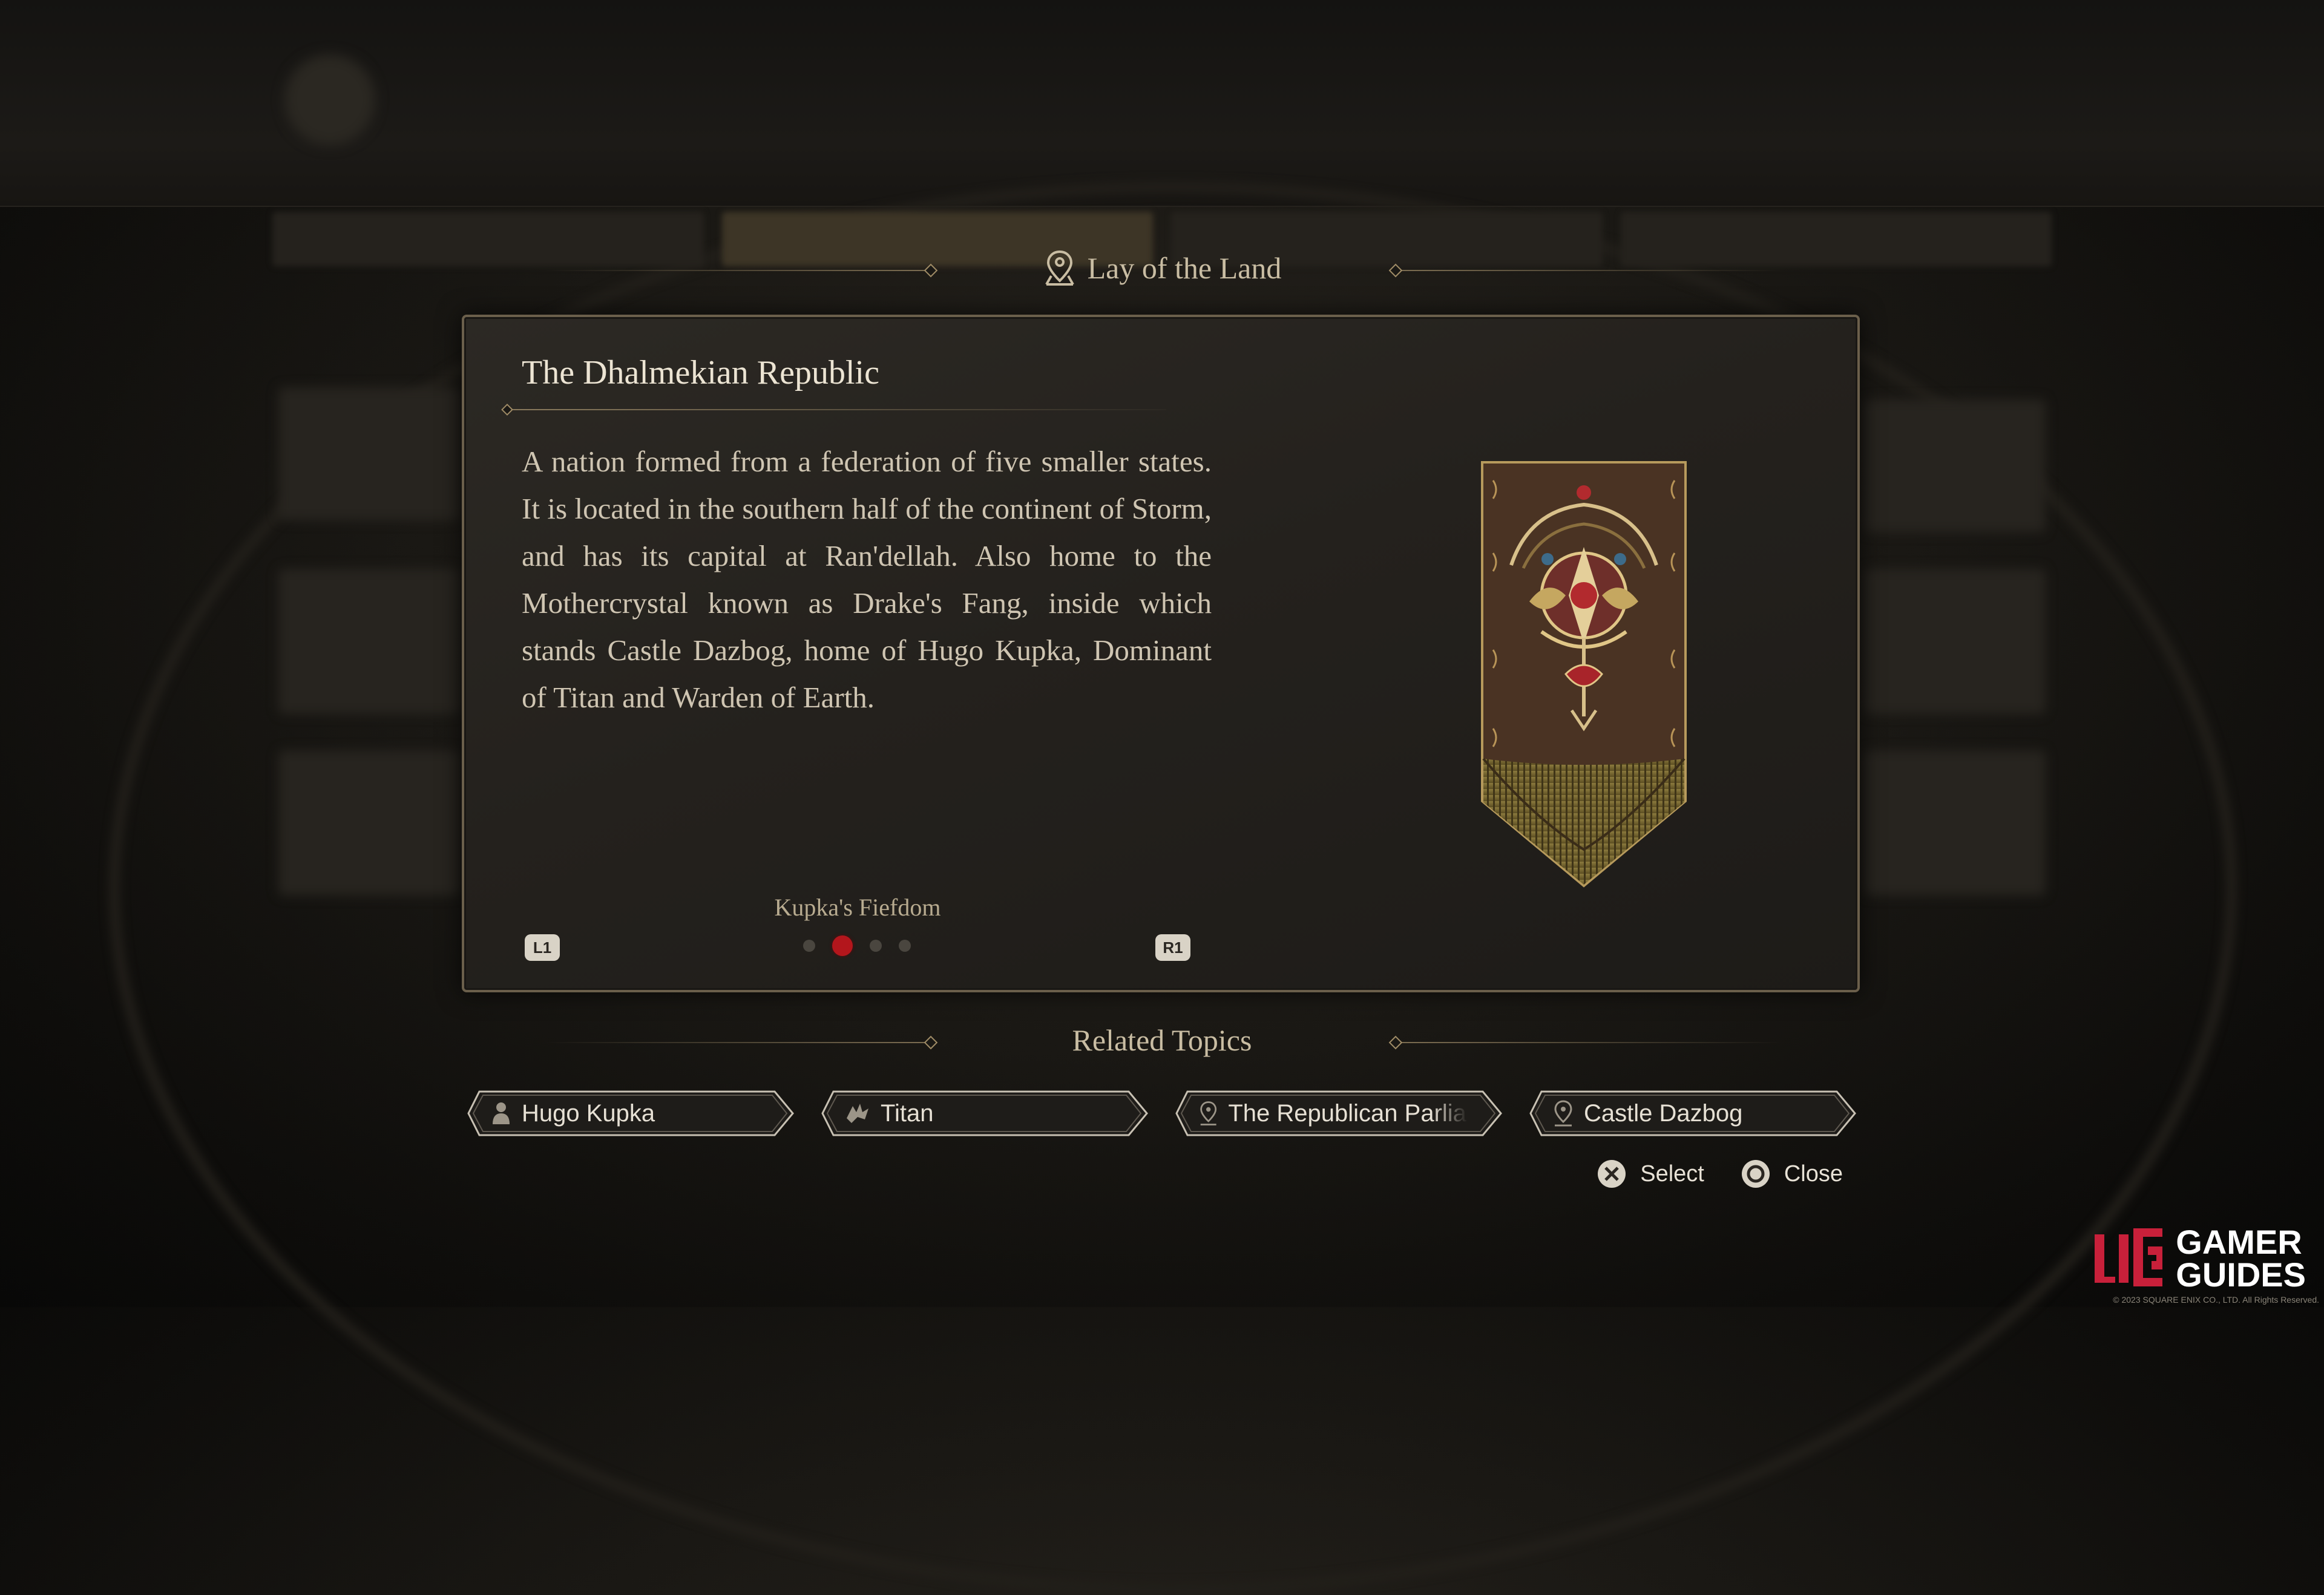 This screenshot has width=2324, height=1595. What do you see at coordinates (1663, 1113) in the screenshot?
I see `topic-label: Castle Dazbog` at bounding box center [1663, 1113].